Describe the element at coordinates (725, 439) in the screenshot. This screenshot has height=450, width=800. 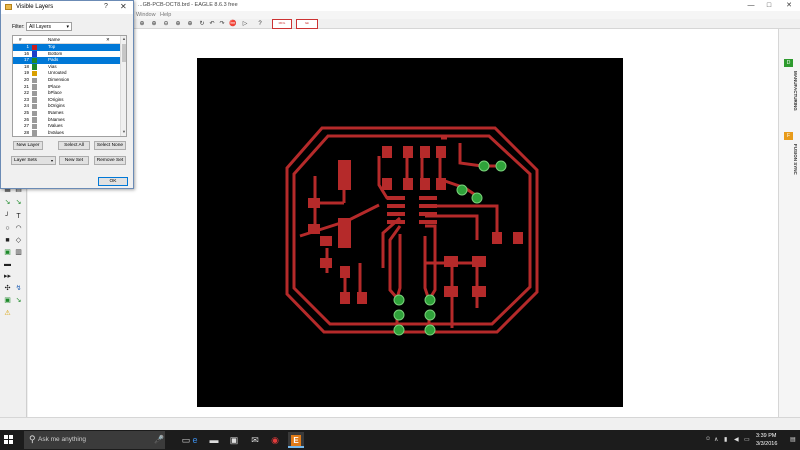
I see `network-icon: ▮` at that location.